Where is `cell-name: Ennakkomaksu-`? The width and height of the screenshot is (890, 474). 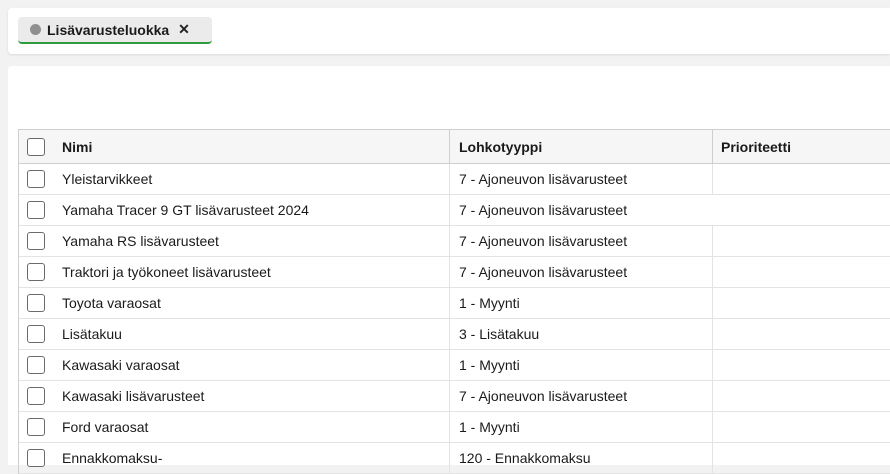
cell-name: Ennakkomaksu- is located at coordinates (112, 458).